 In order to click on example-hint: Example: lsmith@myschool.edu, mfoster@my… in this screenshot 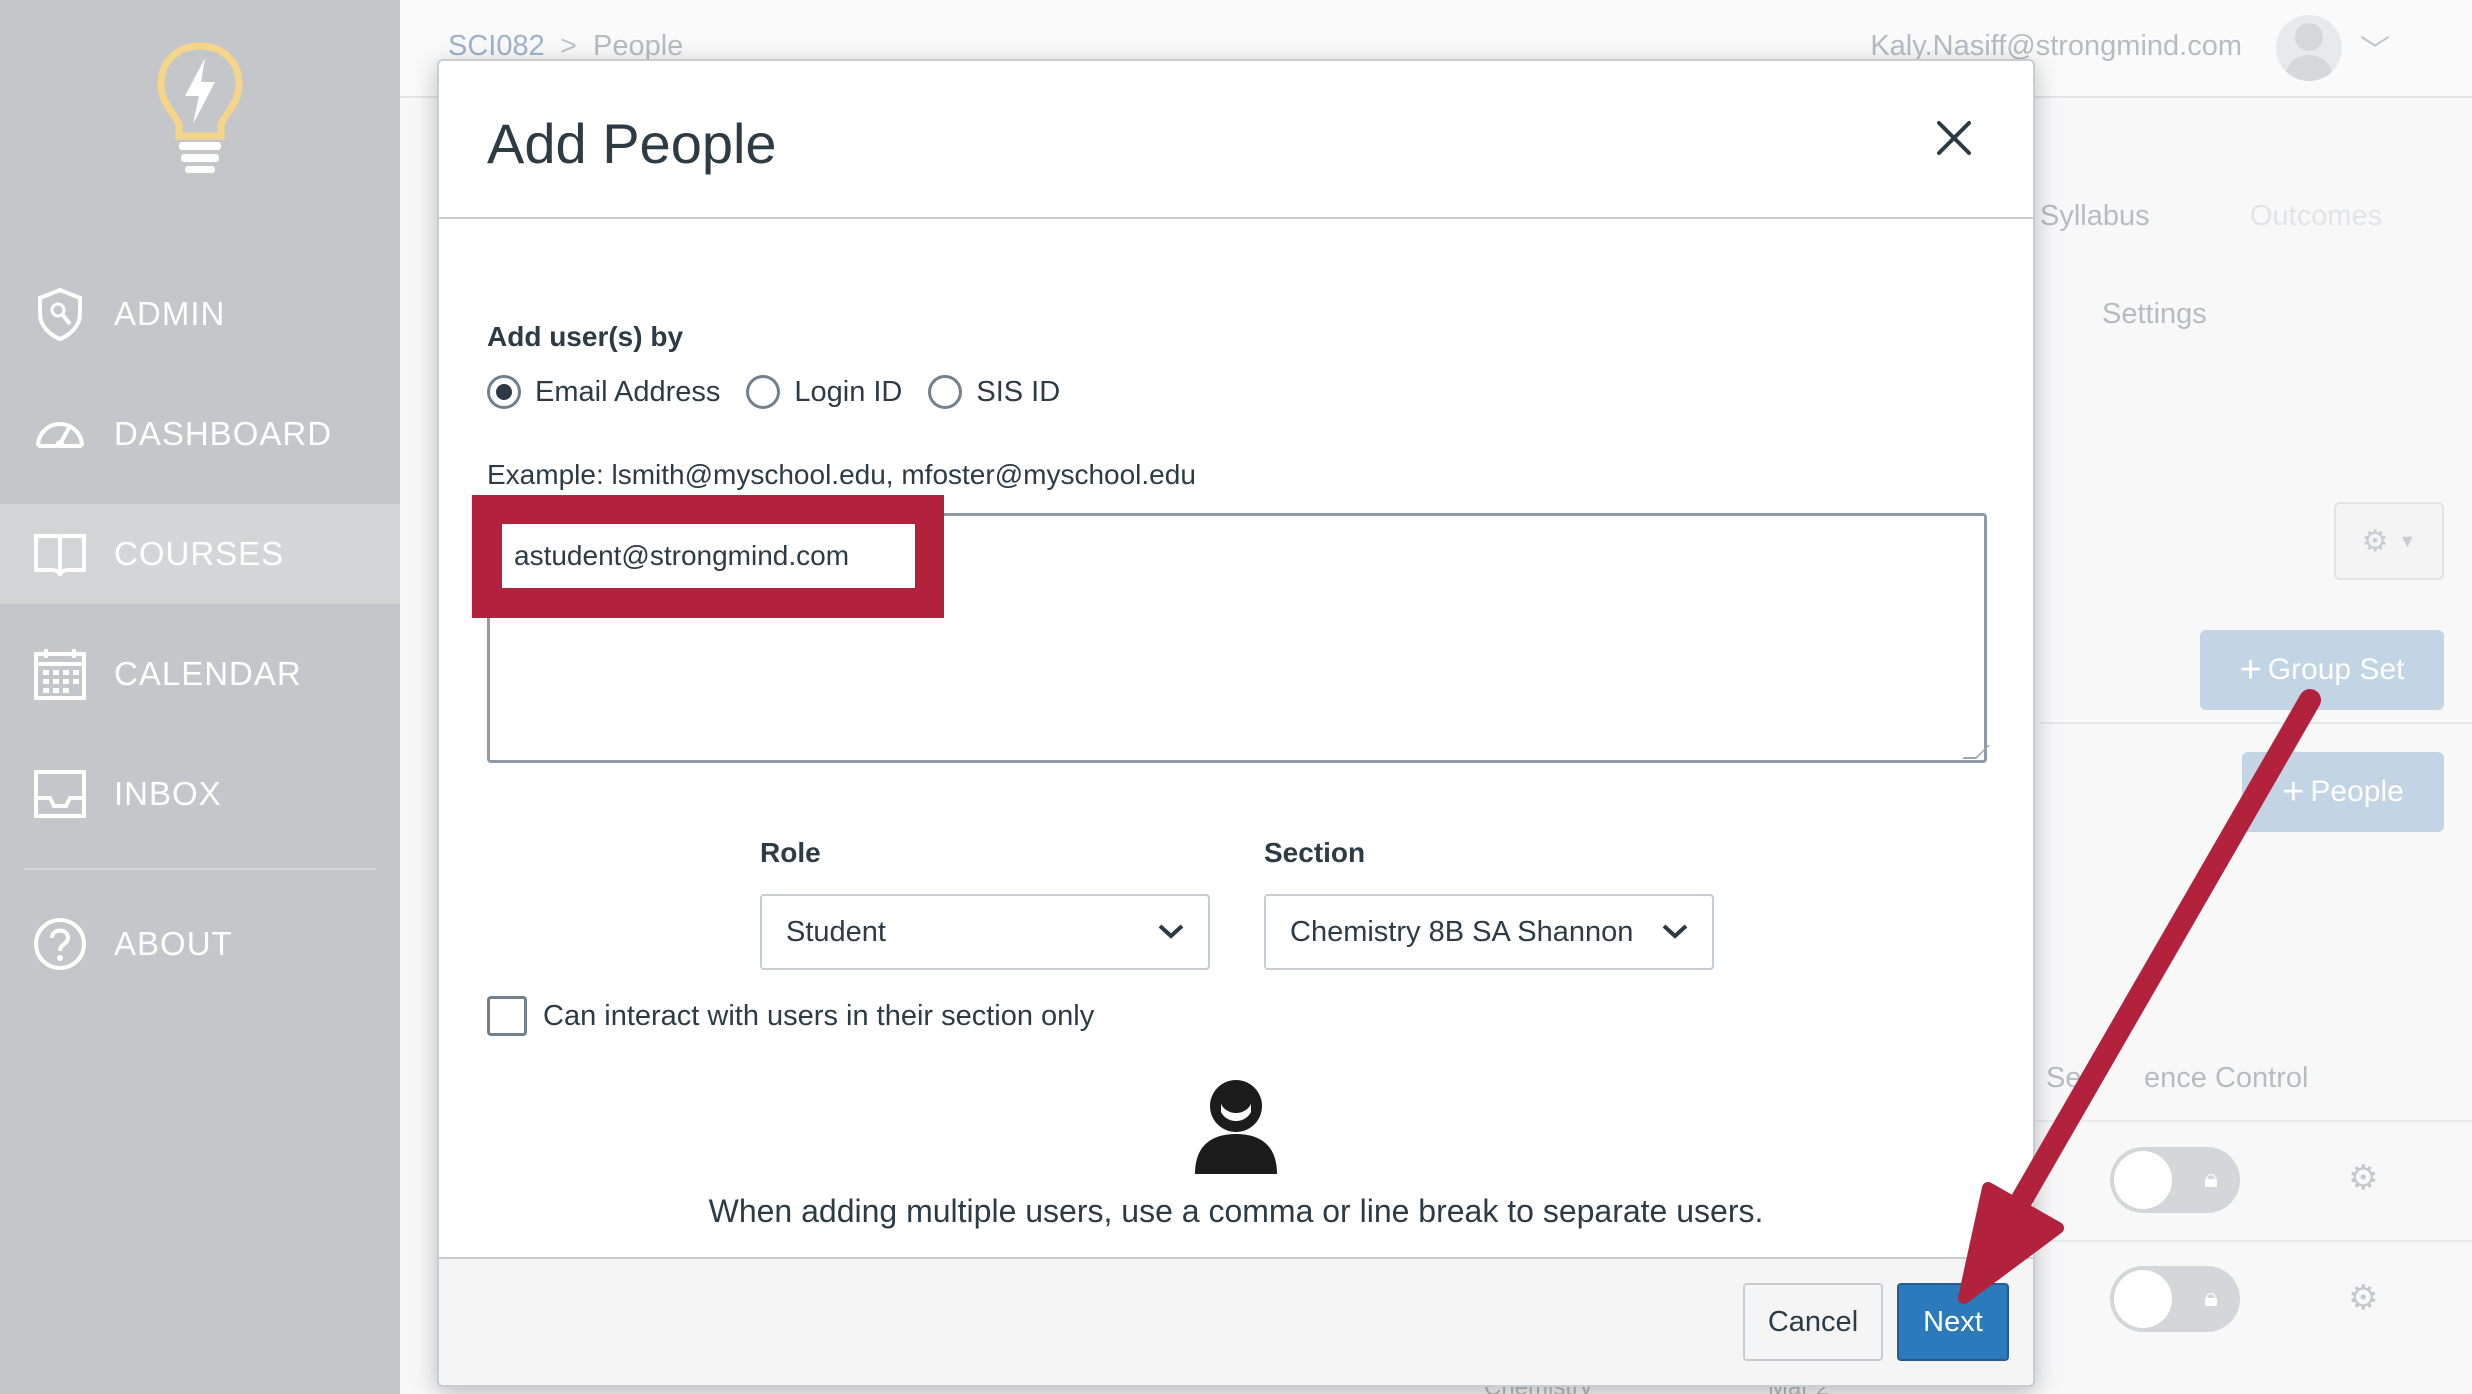, I will do `click(841, 474)`.